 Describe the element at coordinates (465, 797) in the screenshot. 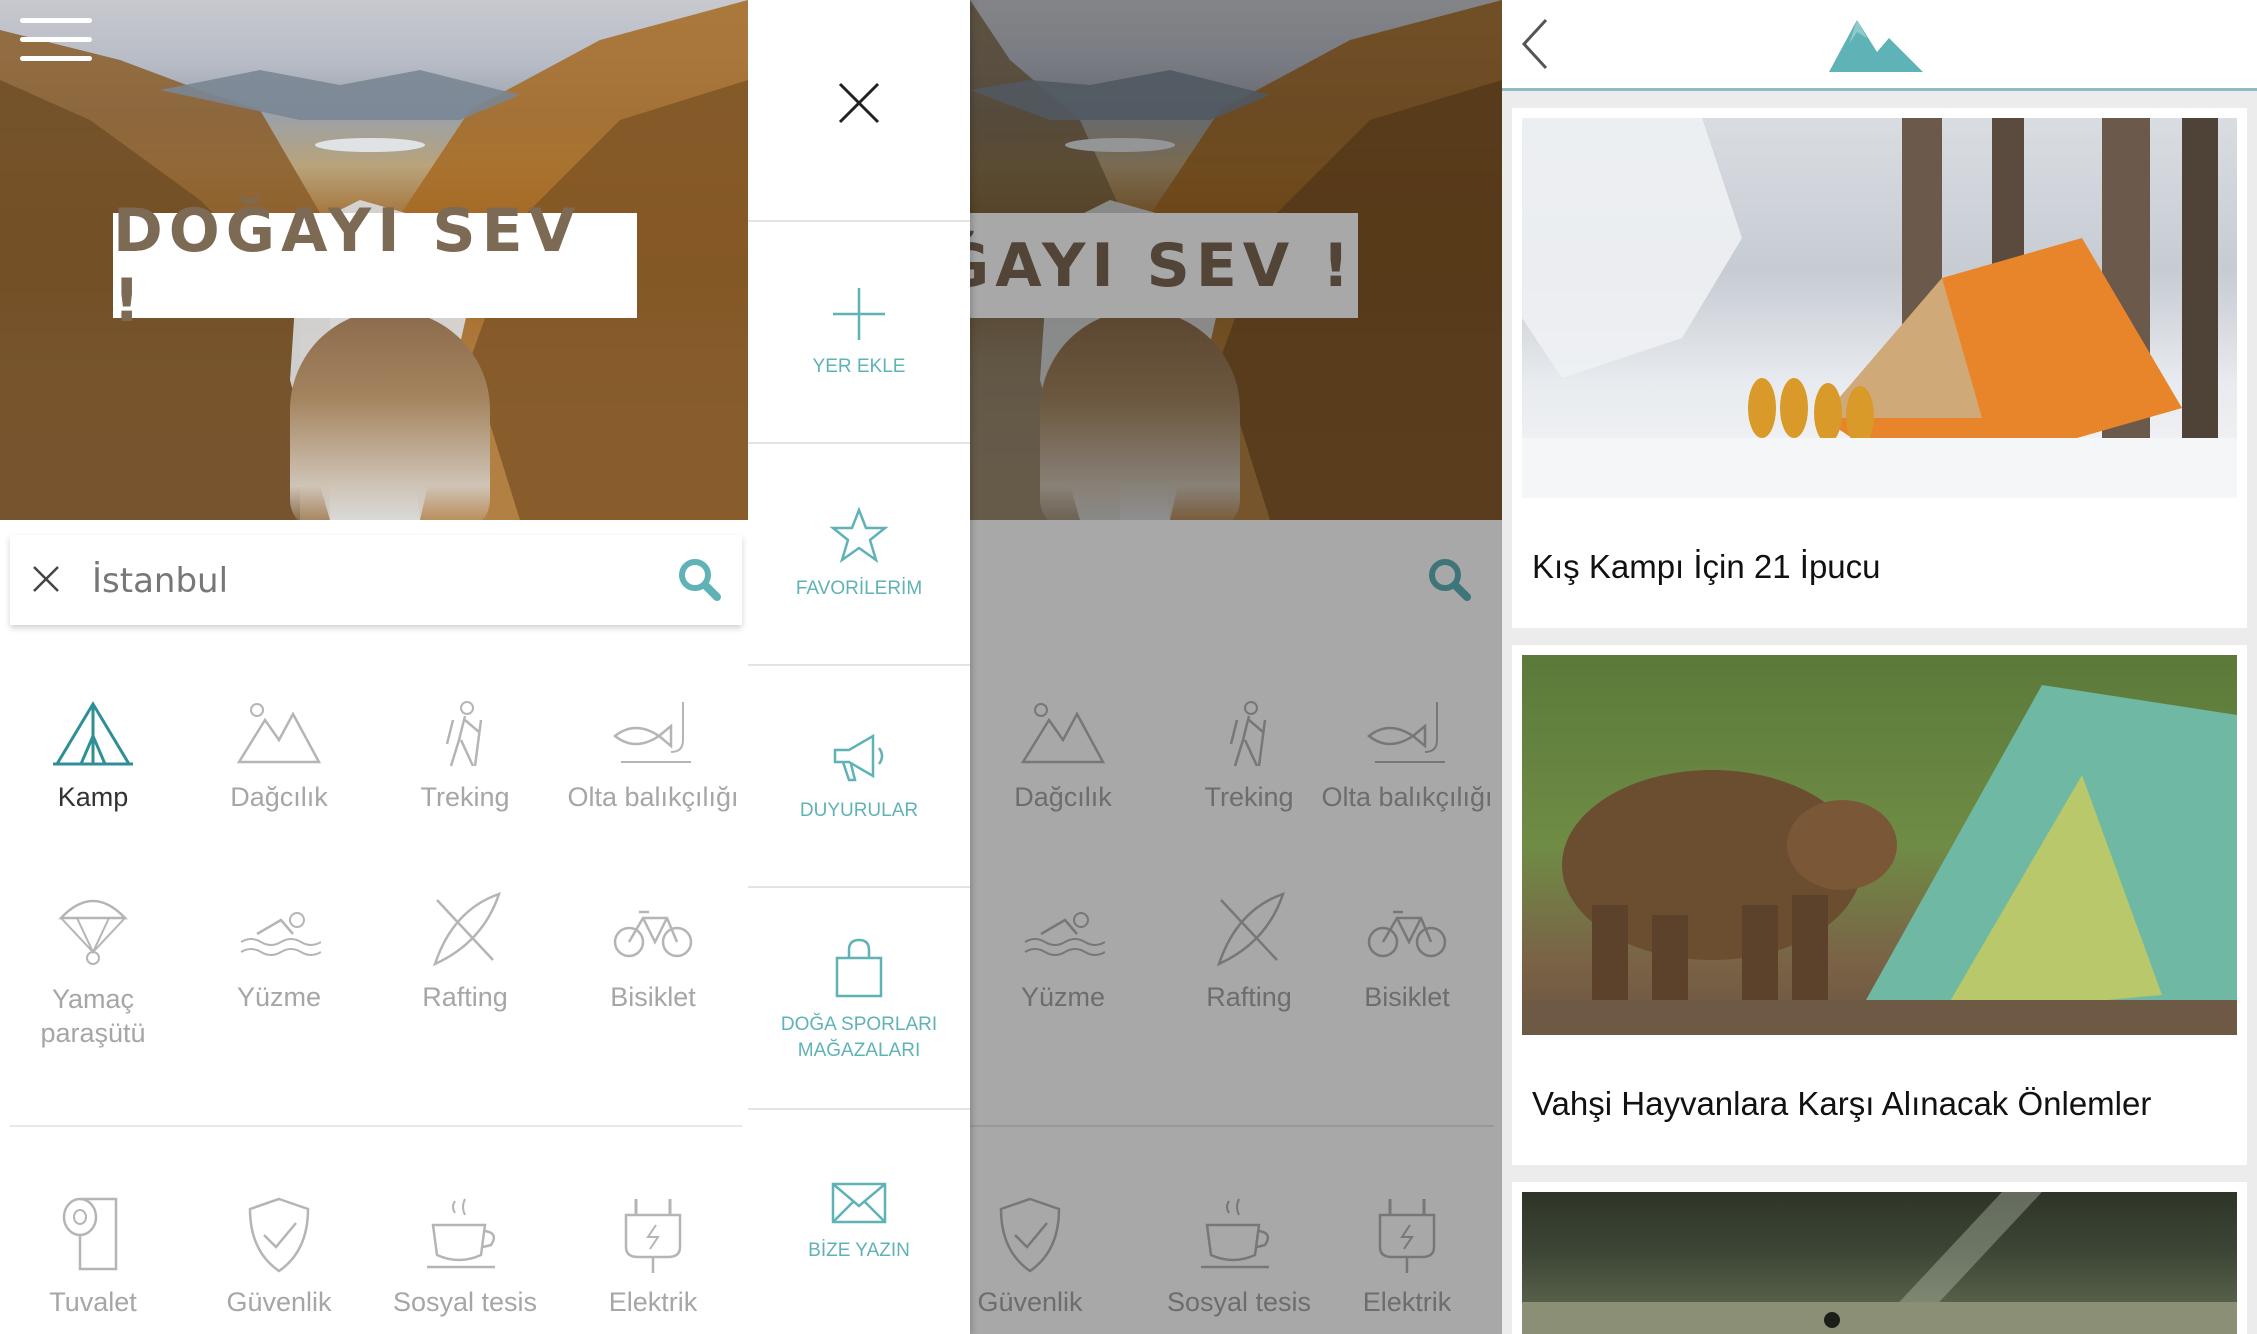

I see `category-label: Treking` at that location.